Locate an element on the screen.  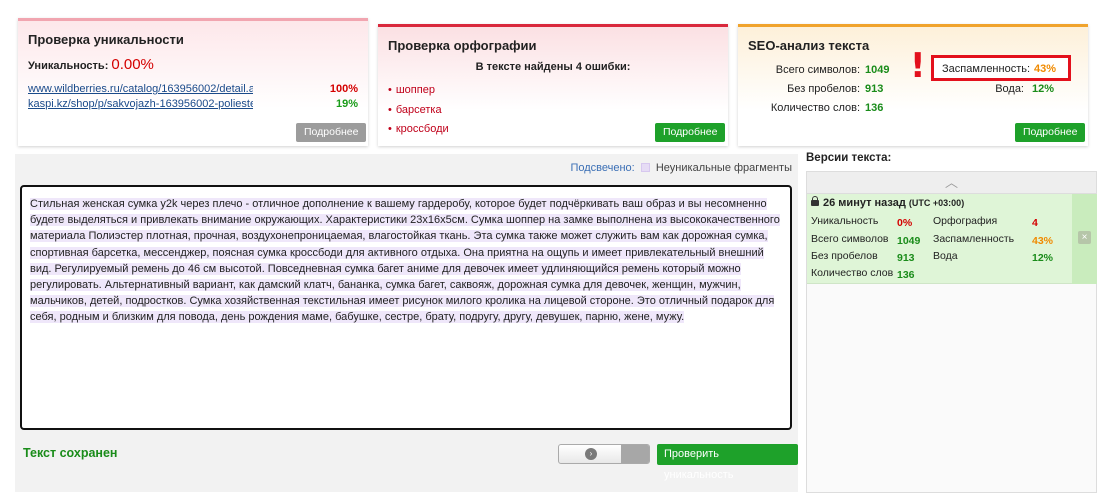
versions-title: Версии текста: is located at coordinates (849, 158).